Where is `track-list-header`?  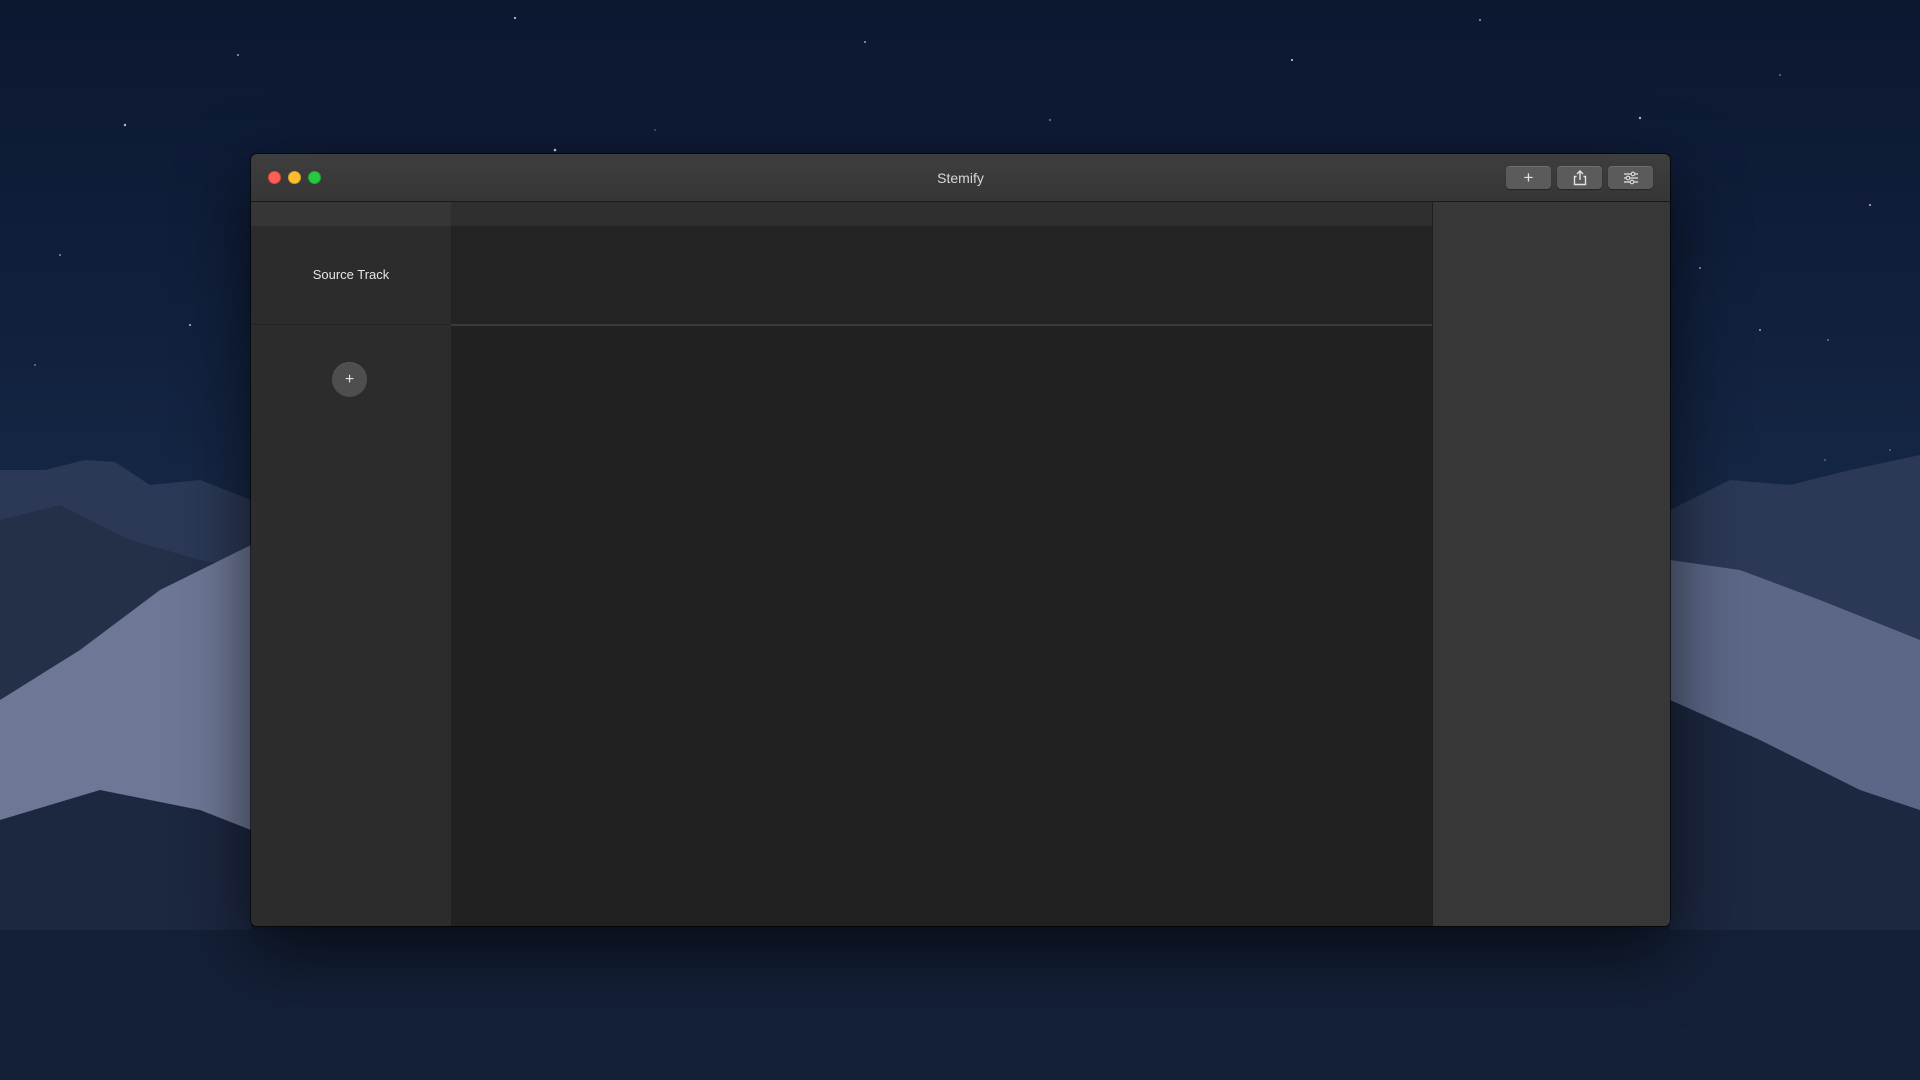
track-list-header is located at coordinates (351, 214).